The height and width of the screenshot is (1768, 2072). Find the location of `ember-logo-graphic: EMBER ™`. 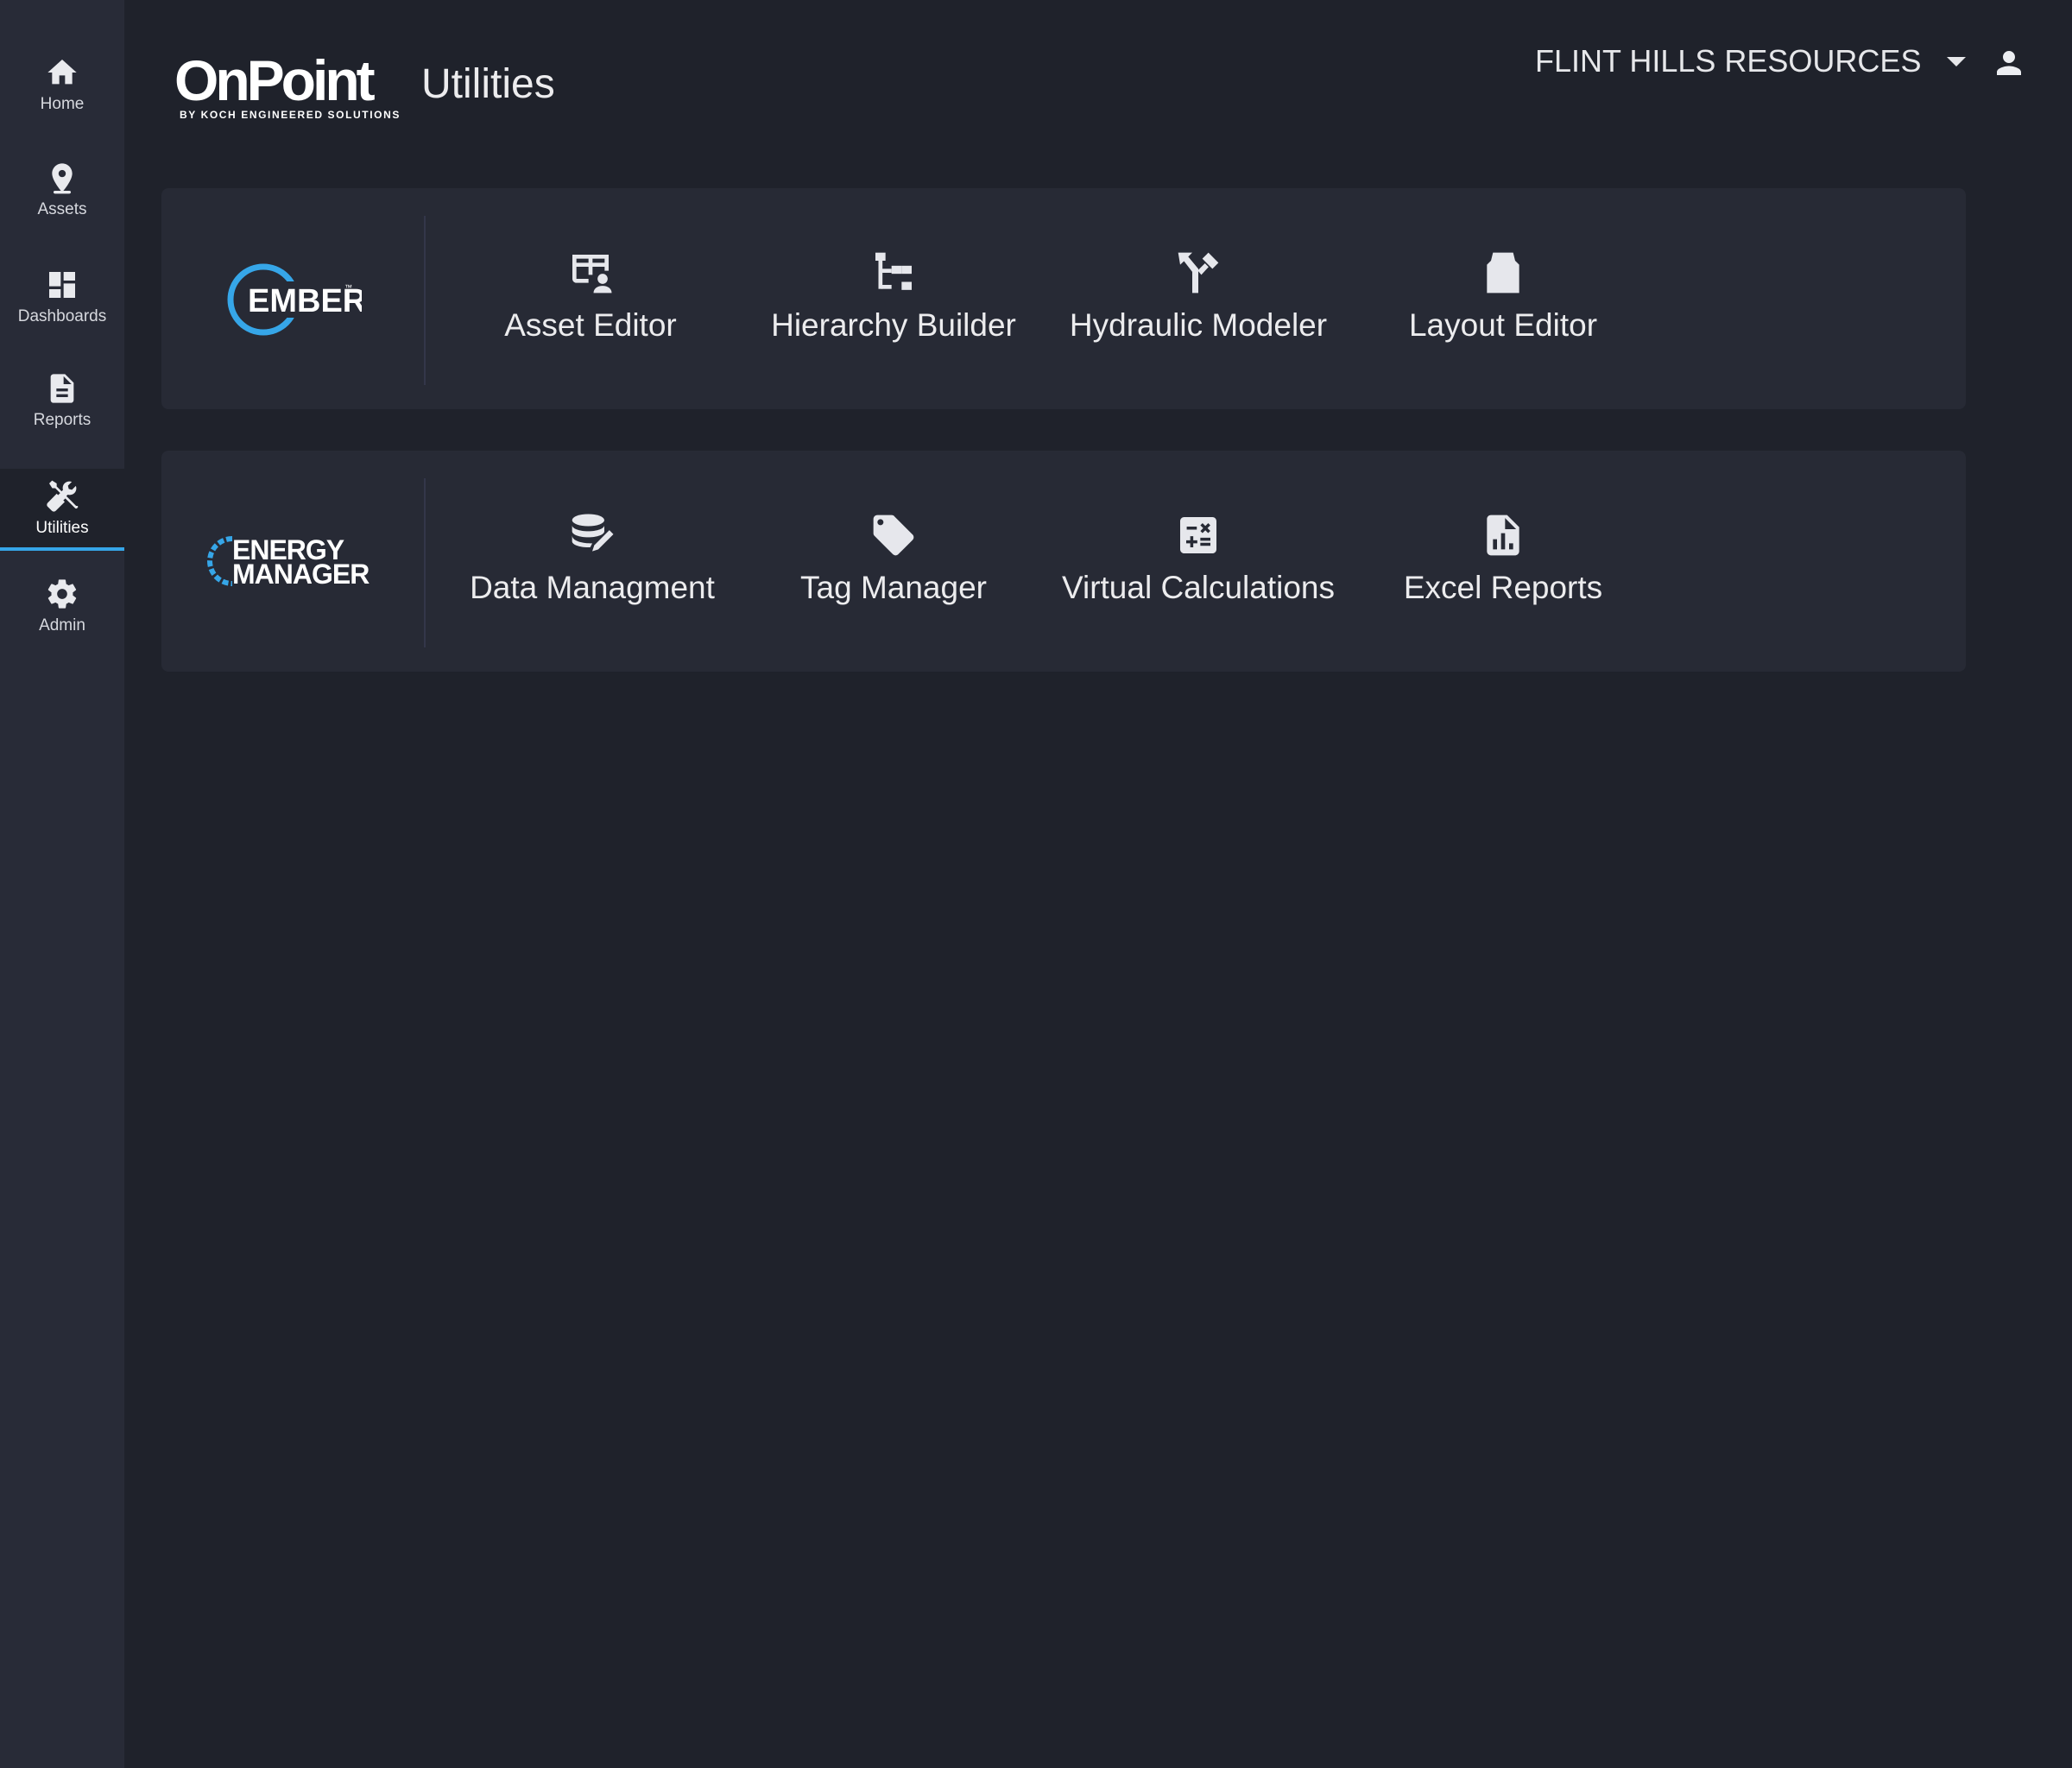

ember-logo-graphic: EMBER ™ is located at coordinates (294, 299).